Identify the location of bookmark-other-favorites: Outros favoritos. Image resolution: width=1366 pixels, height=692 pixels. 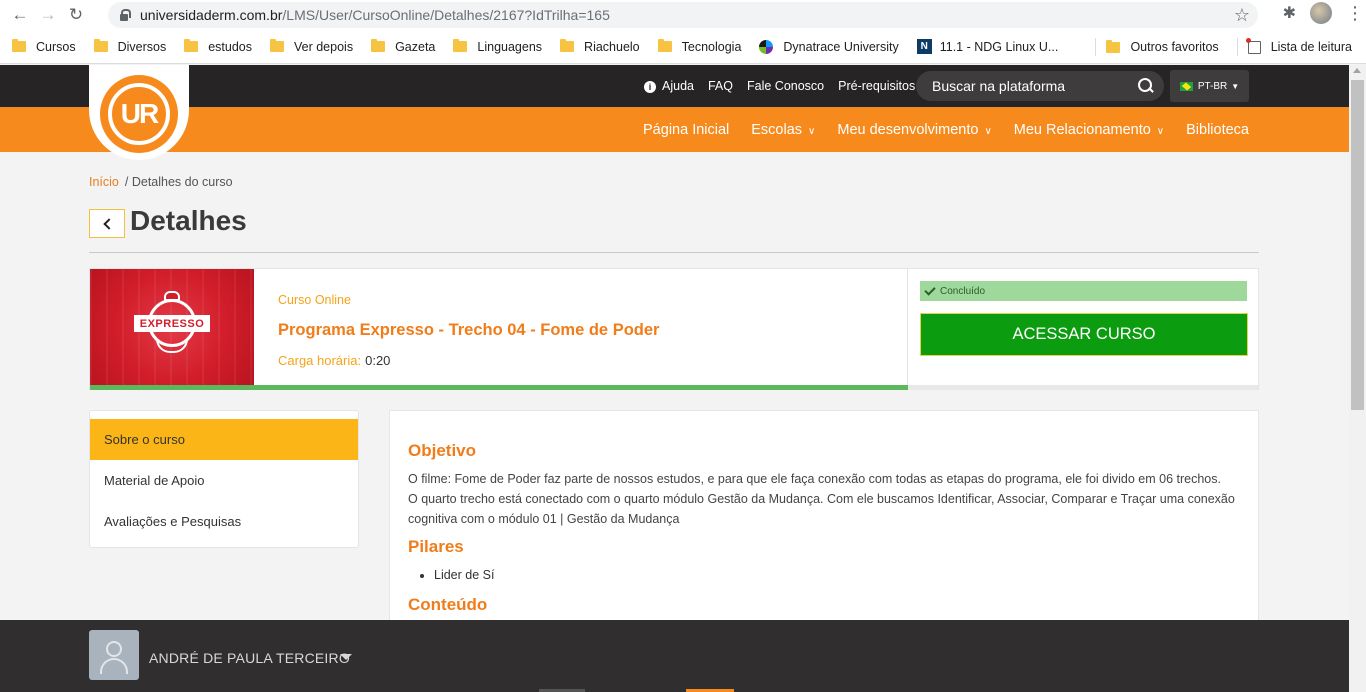
(1162, 46).